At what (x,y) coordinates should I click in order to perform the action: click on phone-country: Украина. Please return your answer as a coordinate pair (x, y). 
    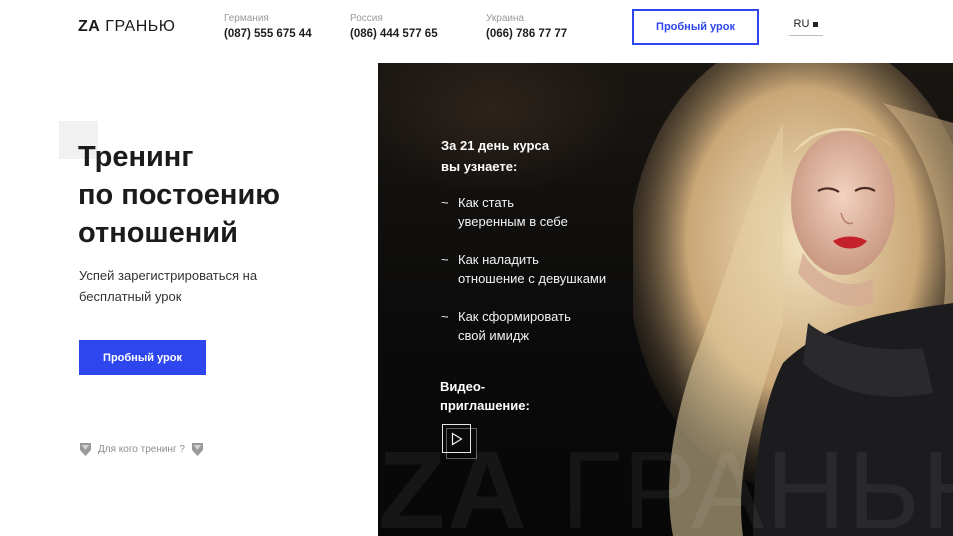
    Looking at the image, I should click on (505, 18).